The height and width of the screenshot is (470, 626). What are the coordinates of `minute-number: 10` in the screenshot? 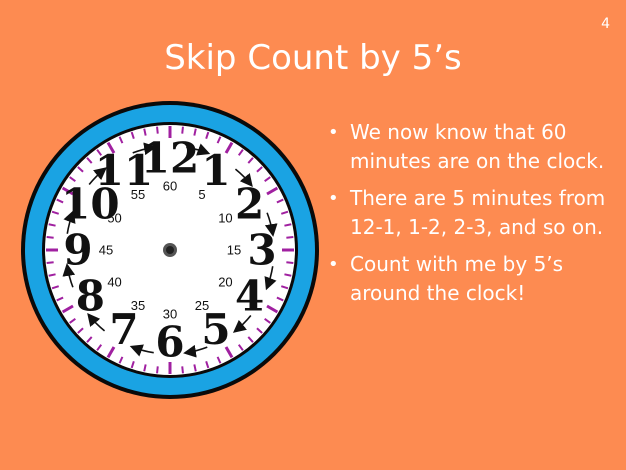 It's located at (225, 218).